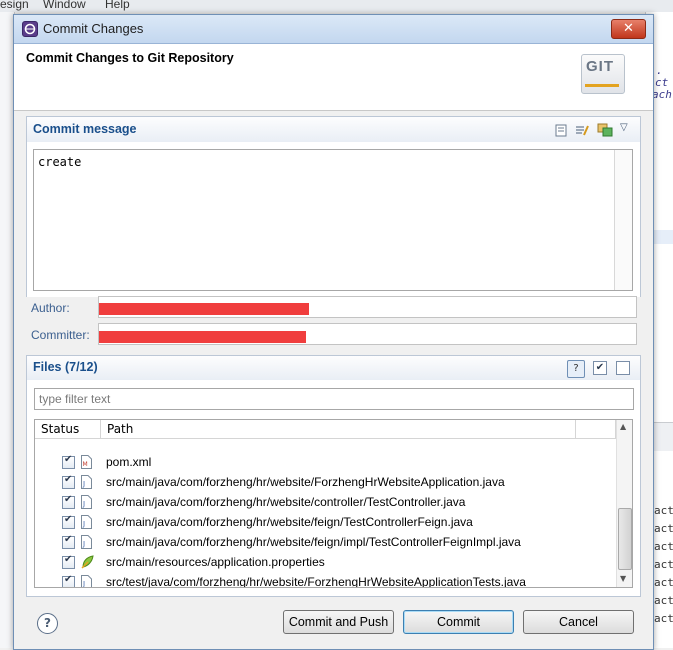 Image resolution: width=673 pixels, height=650 pixels. I want to click on sign-off-icon, so click(582, 130).